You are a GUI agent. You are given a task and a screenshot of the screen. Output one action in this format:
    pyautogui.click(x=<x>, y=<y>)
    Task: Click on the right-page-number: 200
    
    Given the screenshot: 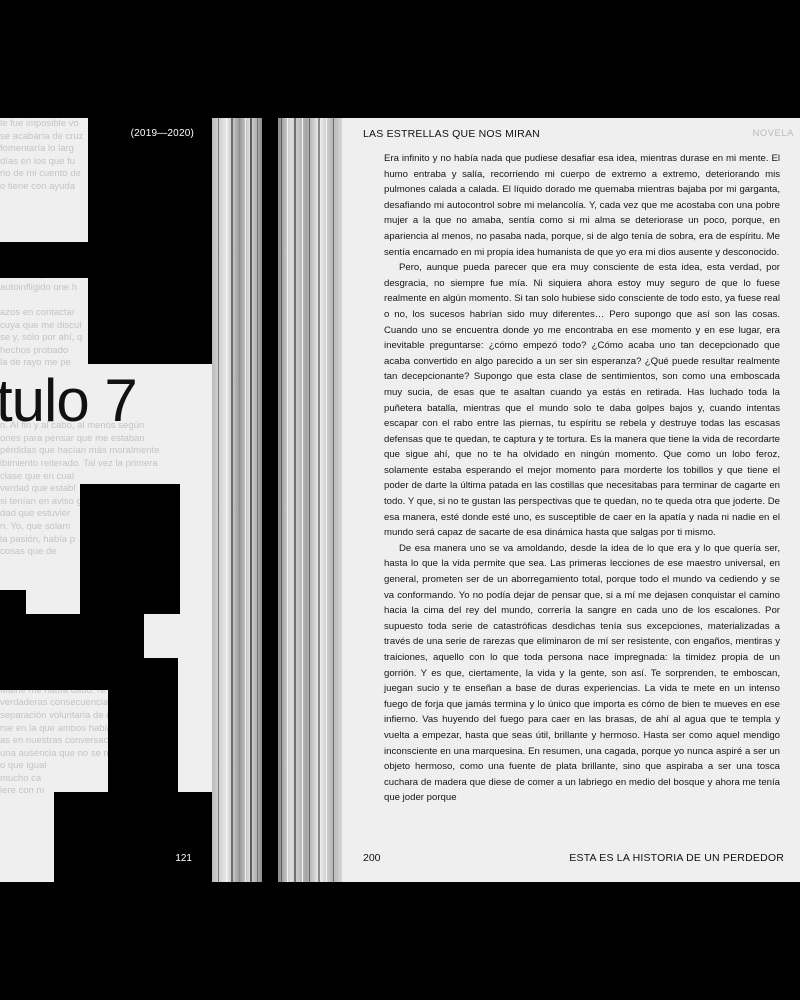 What is the action you would take?
    pyautogui.click(x=372, y=858)
    